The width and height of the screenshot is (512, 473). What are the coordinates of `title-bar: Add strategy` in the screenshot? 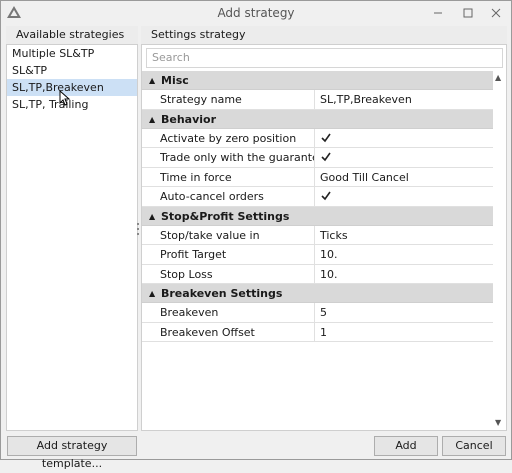 It's located at (256, 13).